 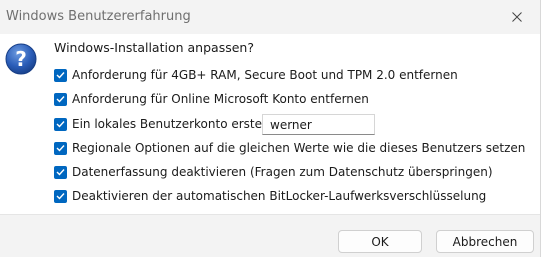 I want to click on username-input, so click(x=318, y=124).